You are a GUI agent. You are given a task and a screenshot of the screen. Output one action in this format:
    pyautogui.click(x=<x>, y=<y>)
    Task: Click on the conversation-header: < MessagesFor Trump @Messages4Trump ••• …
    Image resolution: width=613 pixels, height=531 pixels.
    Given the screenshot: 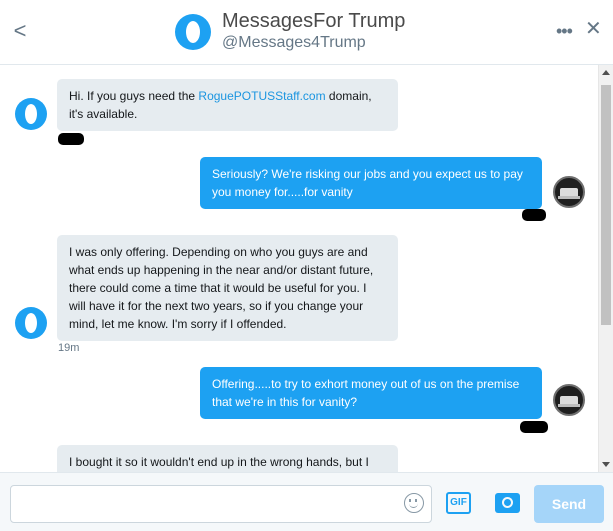 What is the action you would take?
    pyautogui.click(x=306, y=32)
    